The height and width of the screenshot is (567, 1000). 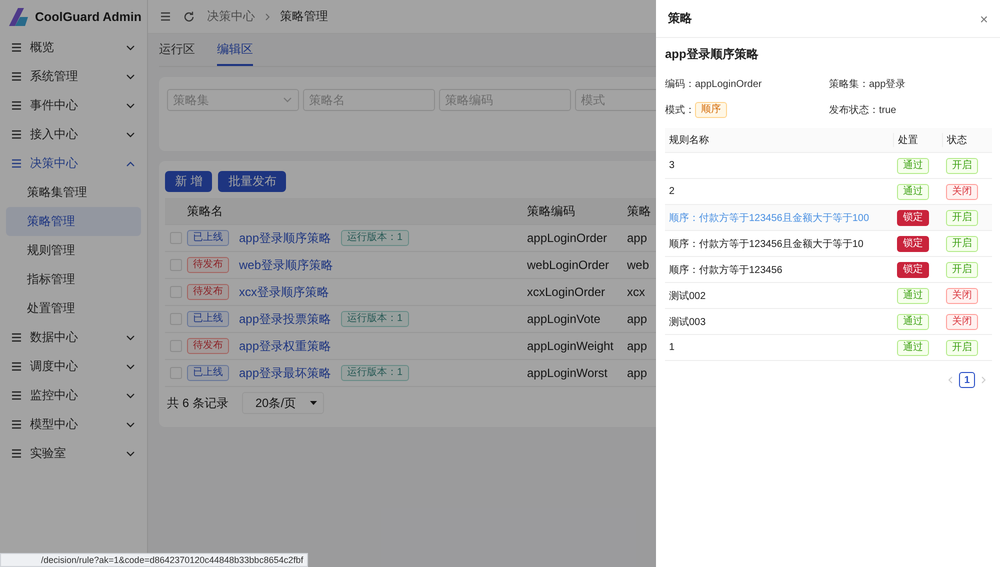 What do you see at coordinates (967, 380) in the screenshot?
I see `page-button: 1` at bounding box center [967, 380].